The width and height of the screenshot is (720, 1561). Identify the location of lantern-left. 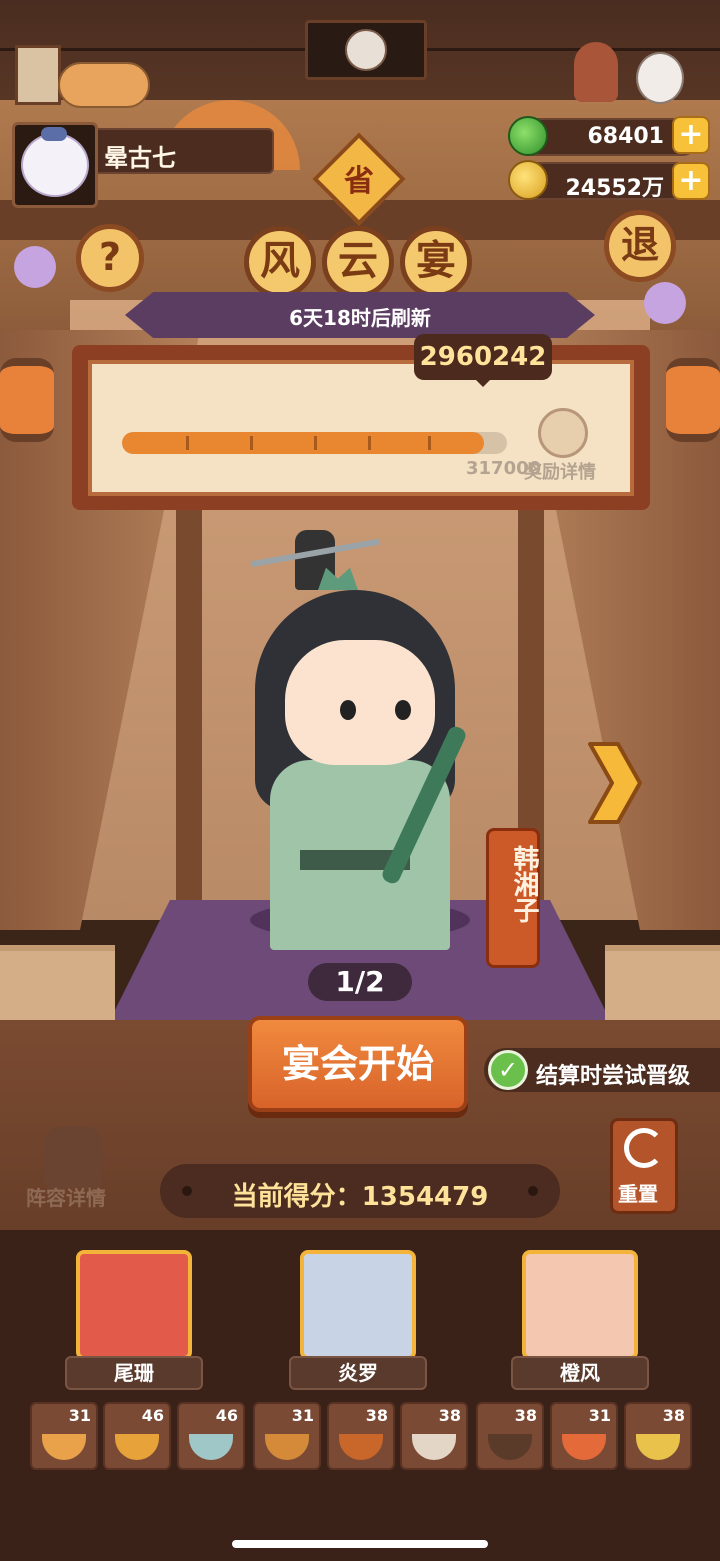
(27, 400).